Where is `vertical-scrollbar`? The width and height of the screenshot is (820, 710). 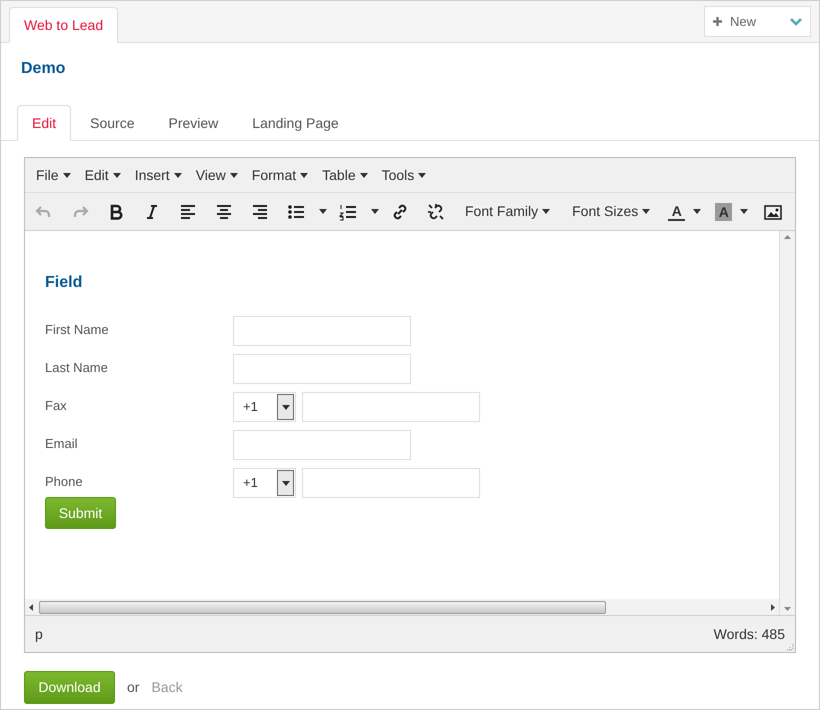
vertical-scrollbar is located at coordinates (787, 423).